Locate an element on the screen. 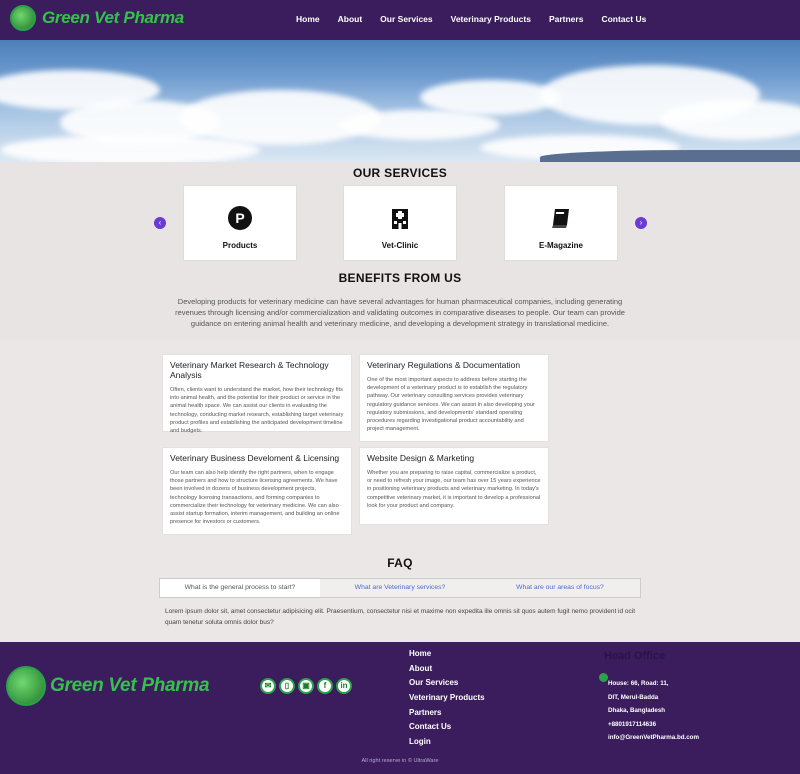 Image resolution: width=800 pixels, height=774 pixels. office-line: Dhaka, Bangladesh is located at coordinates (637, 710).